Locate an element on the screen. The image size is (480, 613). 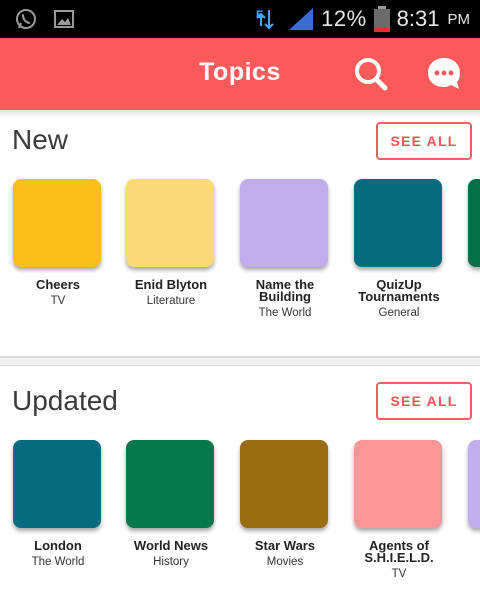
network-type-icon: E is located at coordinates (265, 19).